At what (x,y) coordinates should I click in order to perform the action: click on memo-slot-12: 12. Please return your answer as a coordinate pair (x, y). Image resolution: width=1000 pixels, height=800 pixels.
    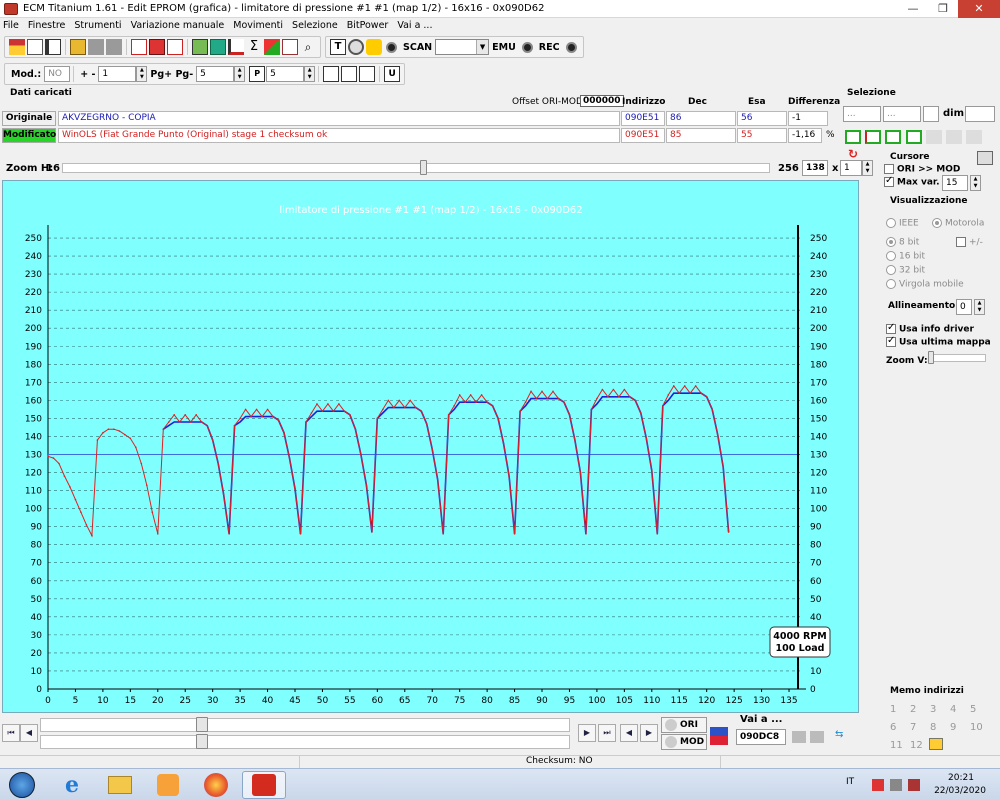
    Looking at the image, I should click on (920, 746).